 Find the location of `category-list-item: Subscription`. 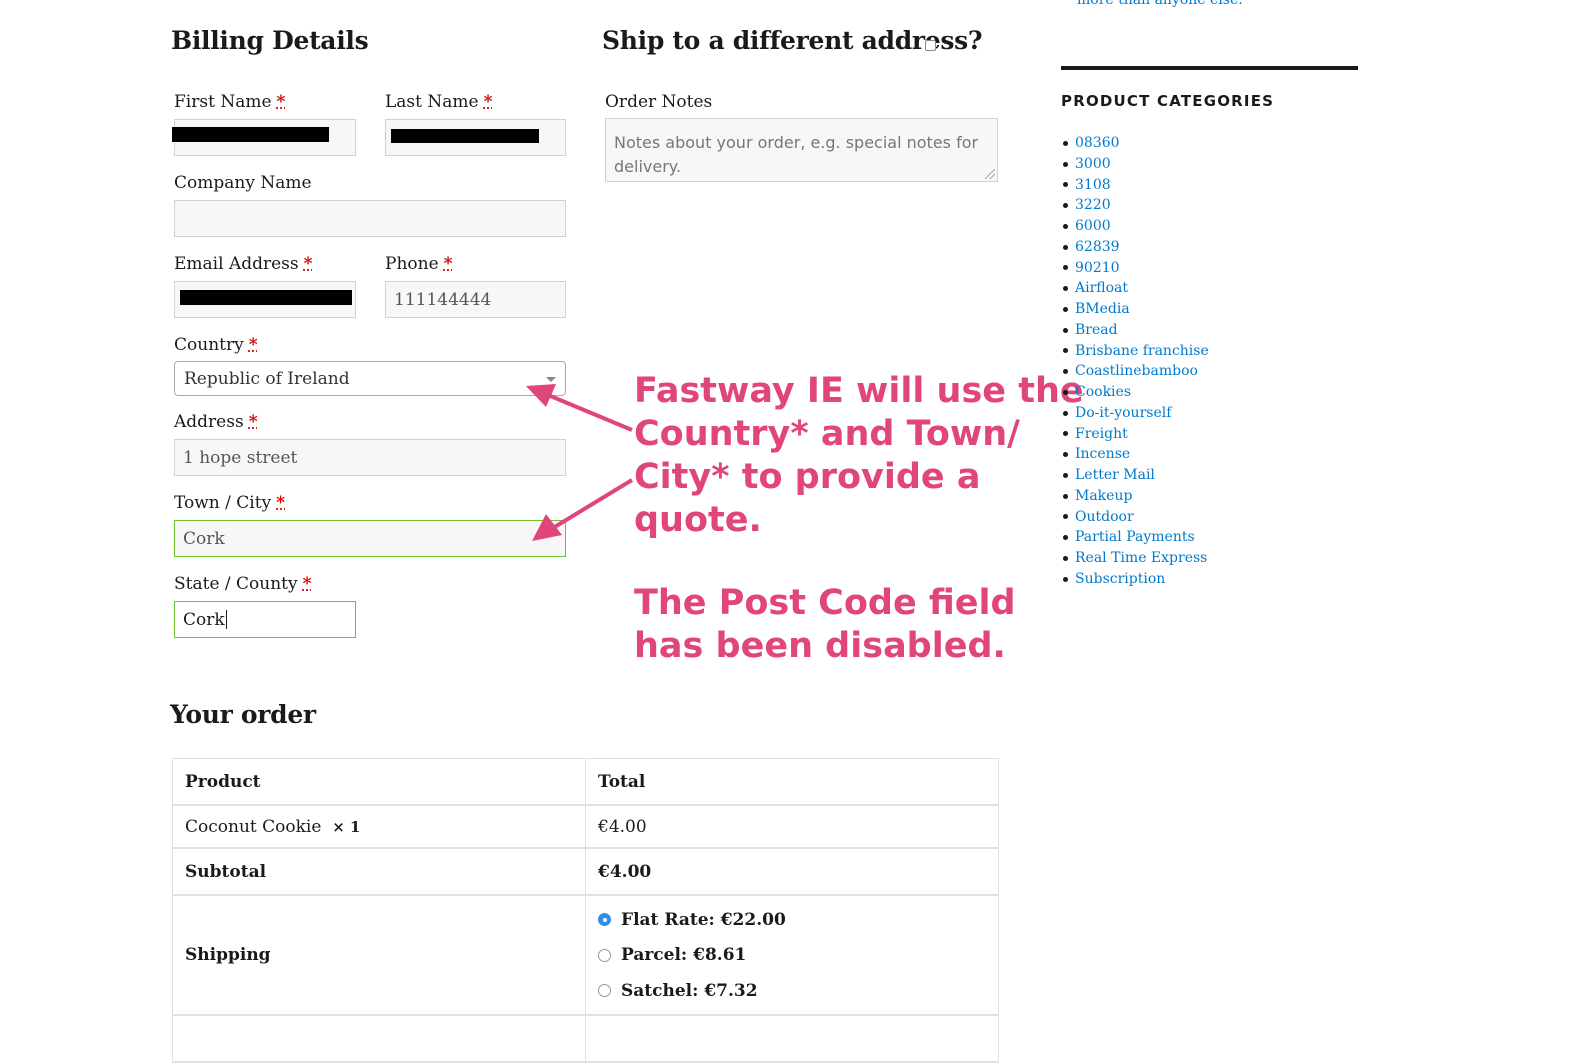

category-list-item: Subscription is located at coordinates (1136, 579).